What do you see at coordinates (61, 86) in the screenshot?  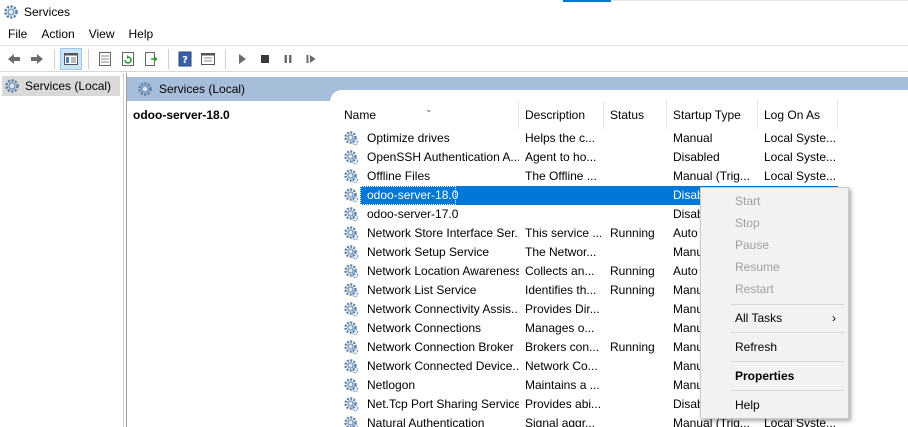 I see `tree-node-services-local: Services (Local)` at bounding box center [61, 86].